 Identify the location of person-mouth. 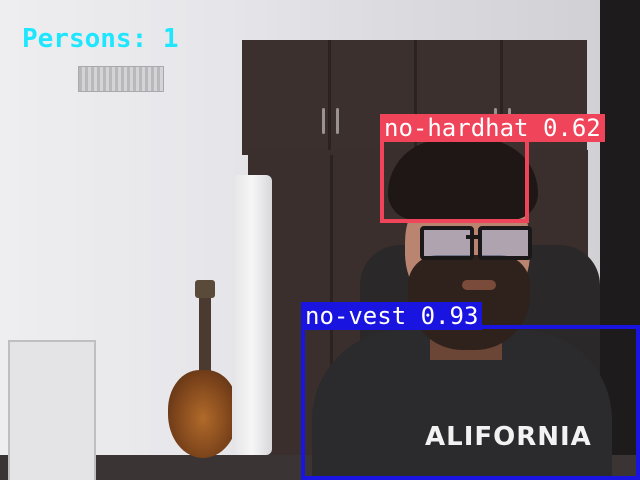
(479, 285).